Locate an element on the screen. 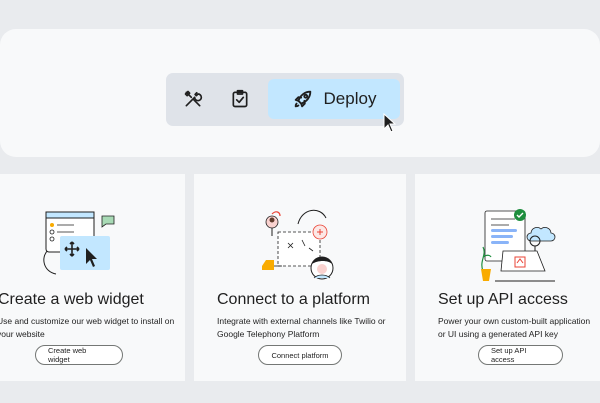 This screenshot has width=600, height=403. api-illustration is located at coordinates (518, 245).